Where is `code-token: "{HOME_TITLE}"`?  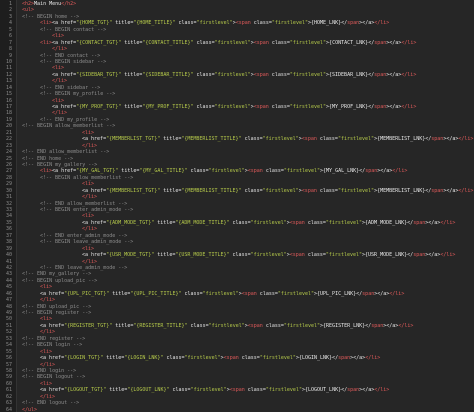
code-token: "{HOME_TITLE}" is located at coordinates (154, 23).